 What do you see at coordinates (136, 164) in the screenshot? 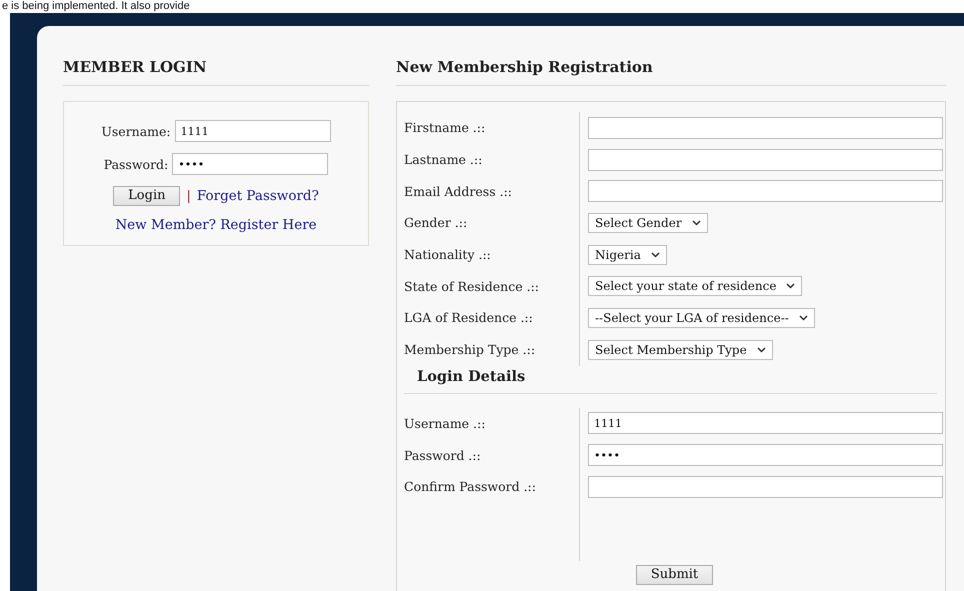
I see `field-label: Password:` at bounding box center [136, 164].